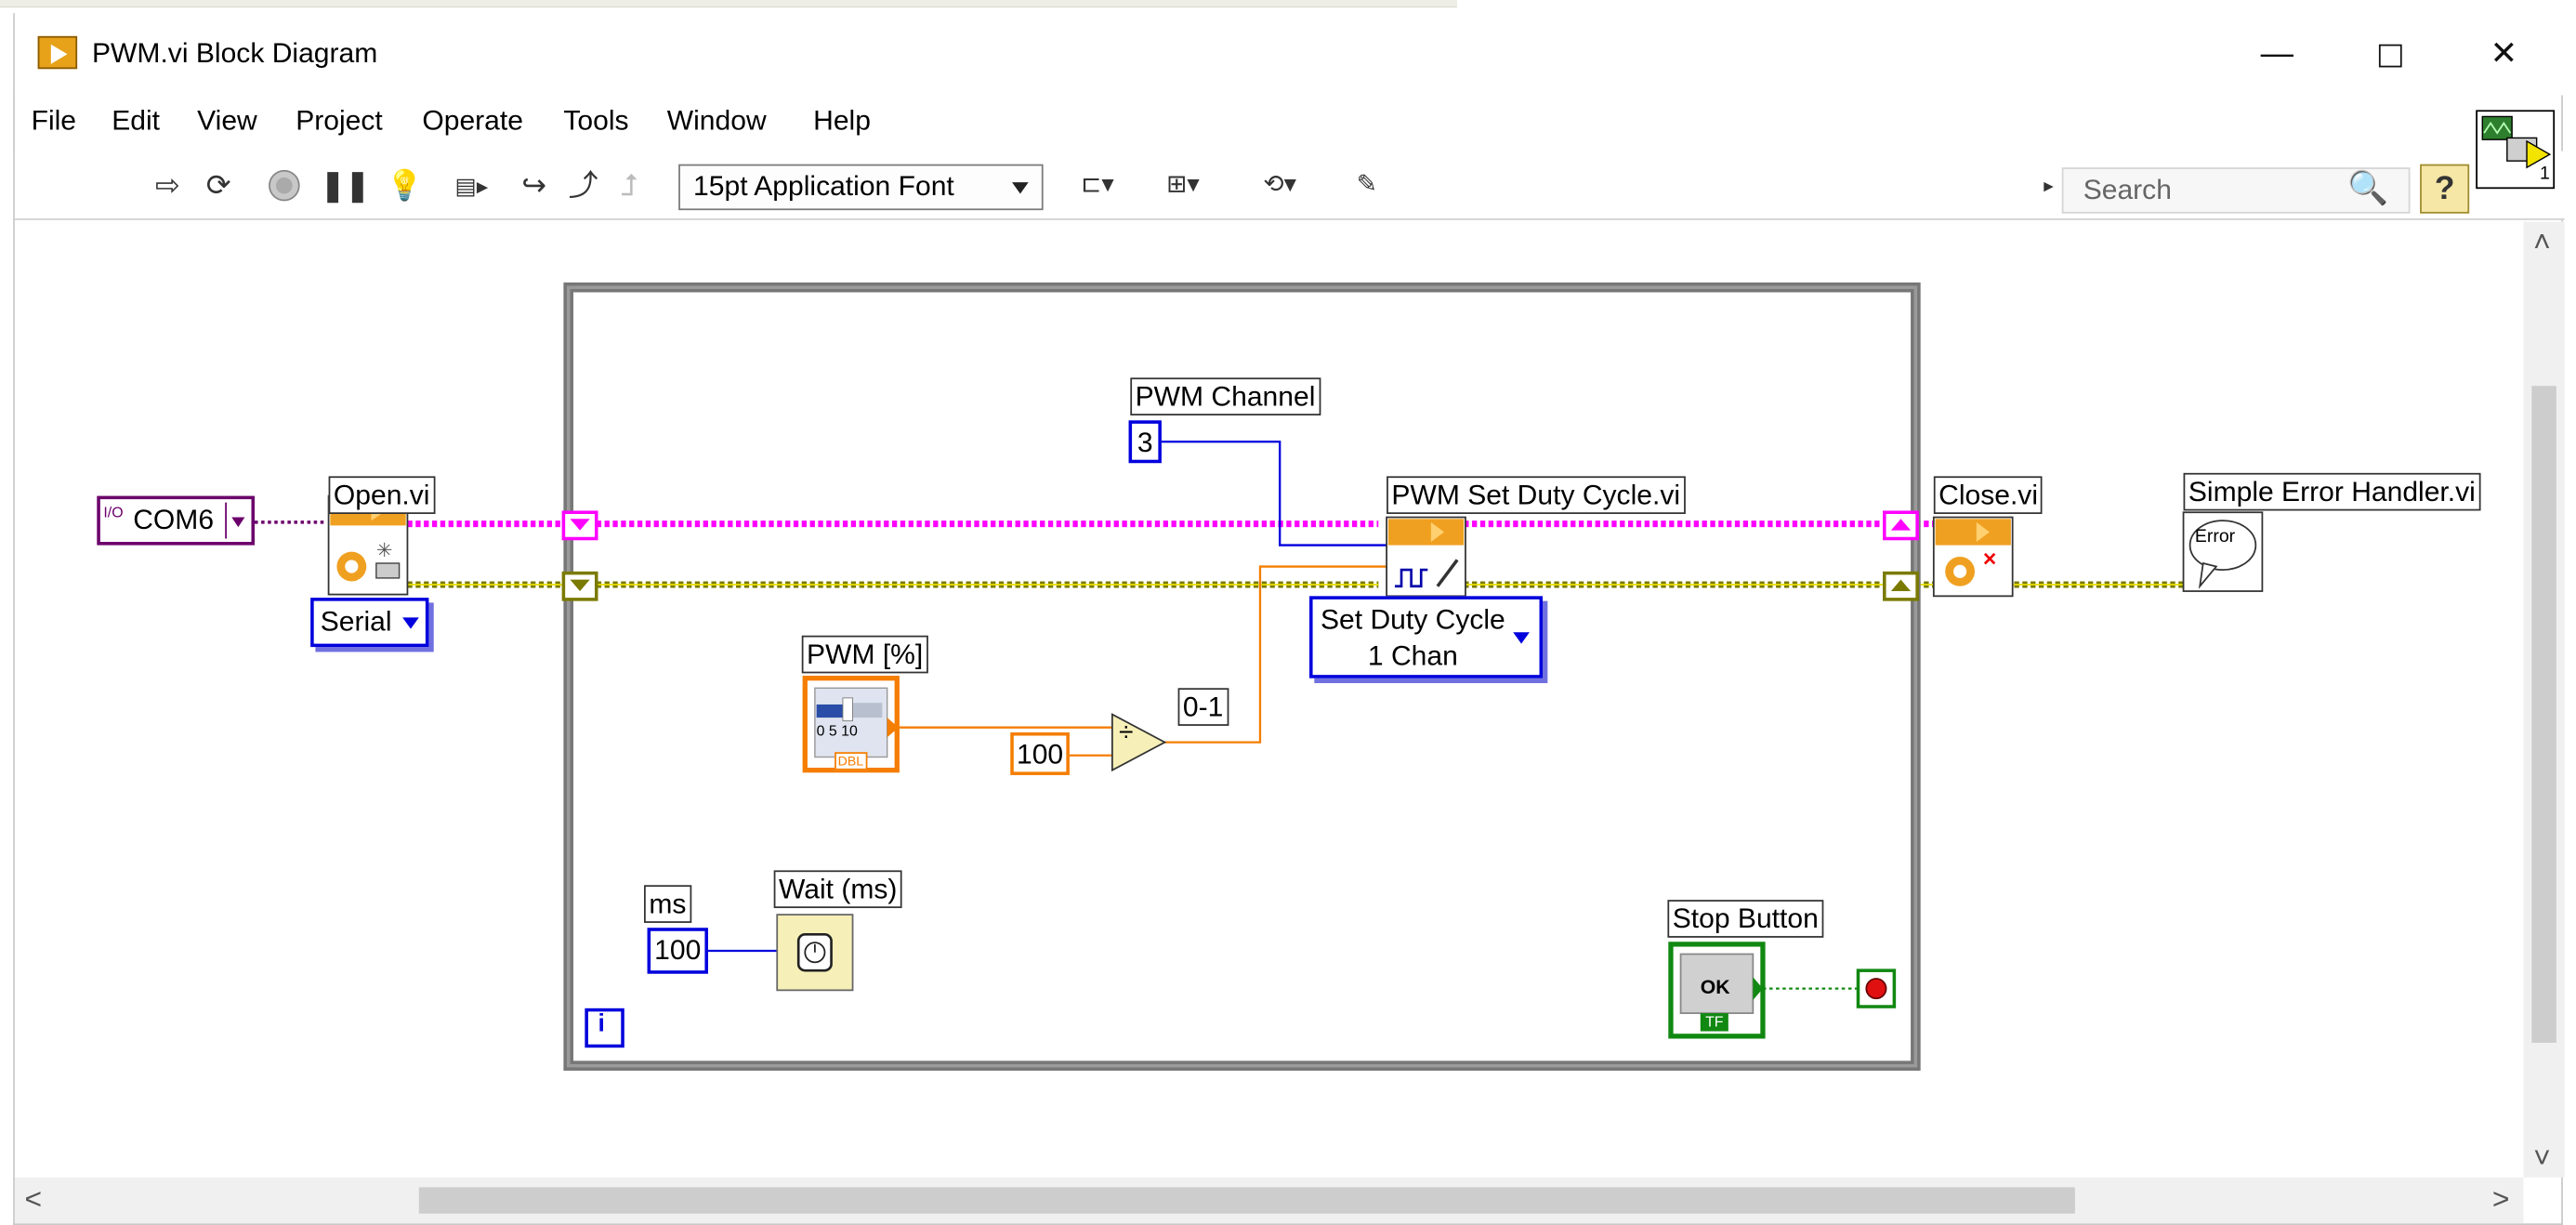  Describe the element at coordinates (837, 889) in the screenshot. I see `wait-label: Wait (ms)` at that location.